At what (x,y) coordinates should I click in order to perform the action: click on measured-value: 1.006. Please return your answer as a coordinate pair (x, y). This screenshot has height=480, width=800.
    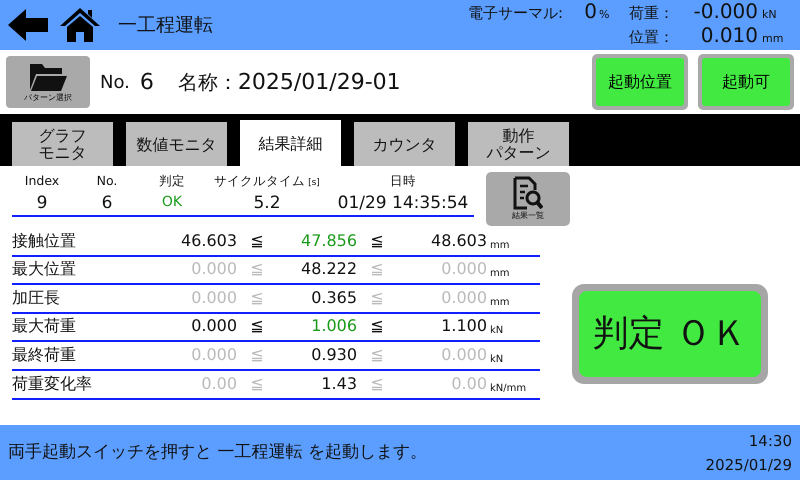
    Looking at the image, I should click on (333, 326).